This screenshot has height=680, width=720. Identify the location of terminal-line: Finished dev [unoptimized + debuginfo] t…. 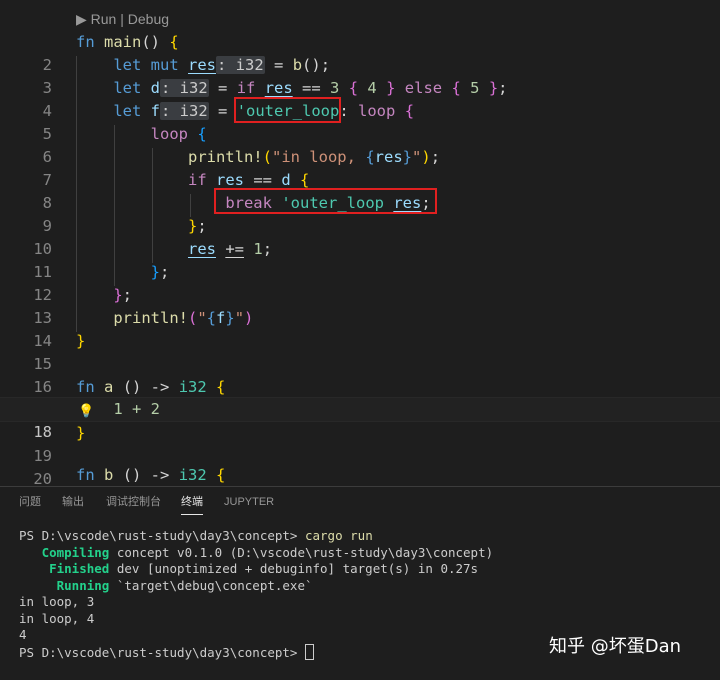
(249, 568).